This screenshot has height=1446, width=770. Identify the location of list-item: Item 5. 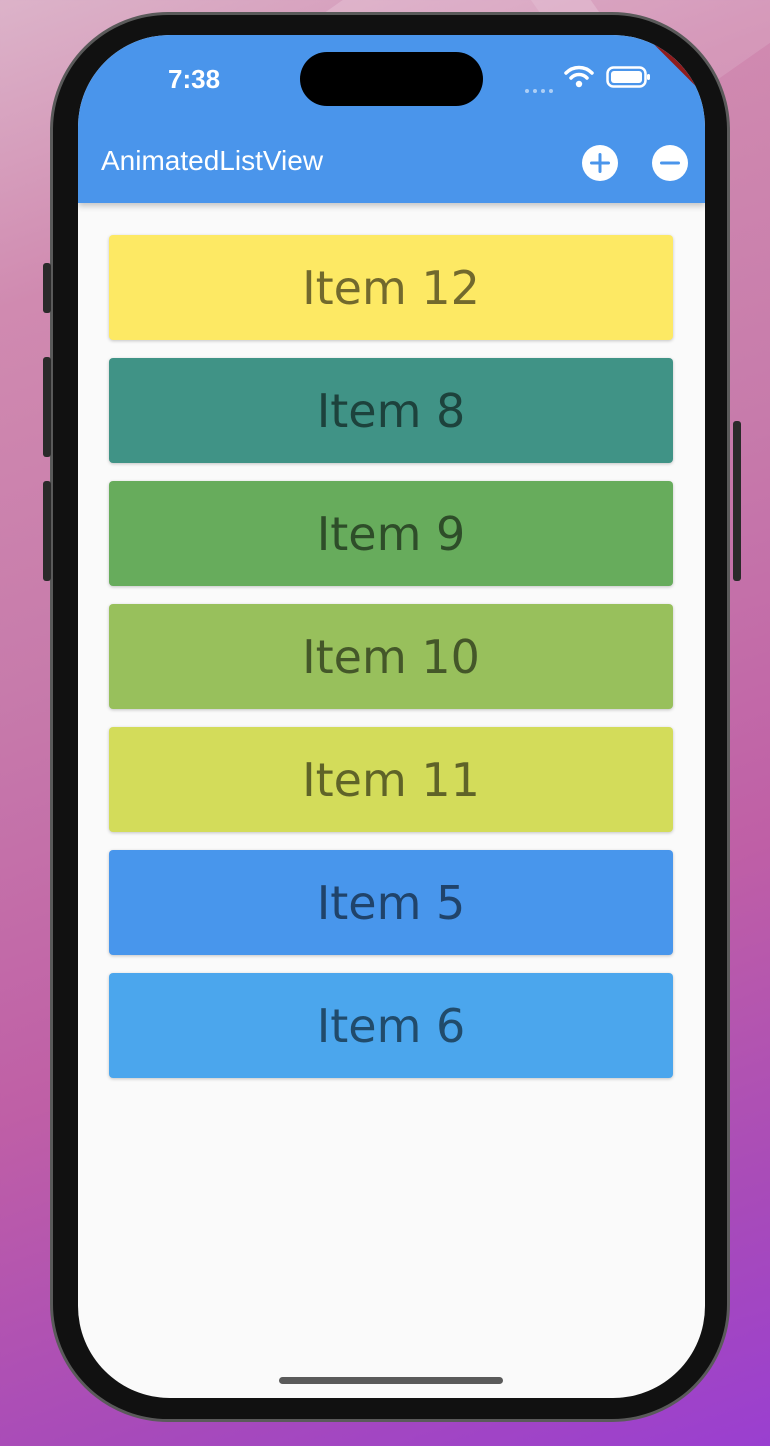
(391, 902).